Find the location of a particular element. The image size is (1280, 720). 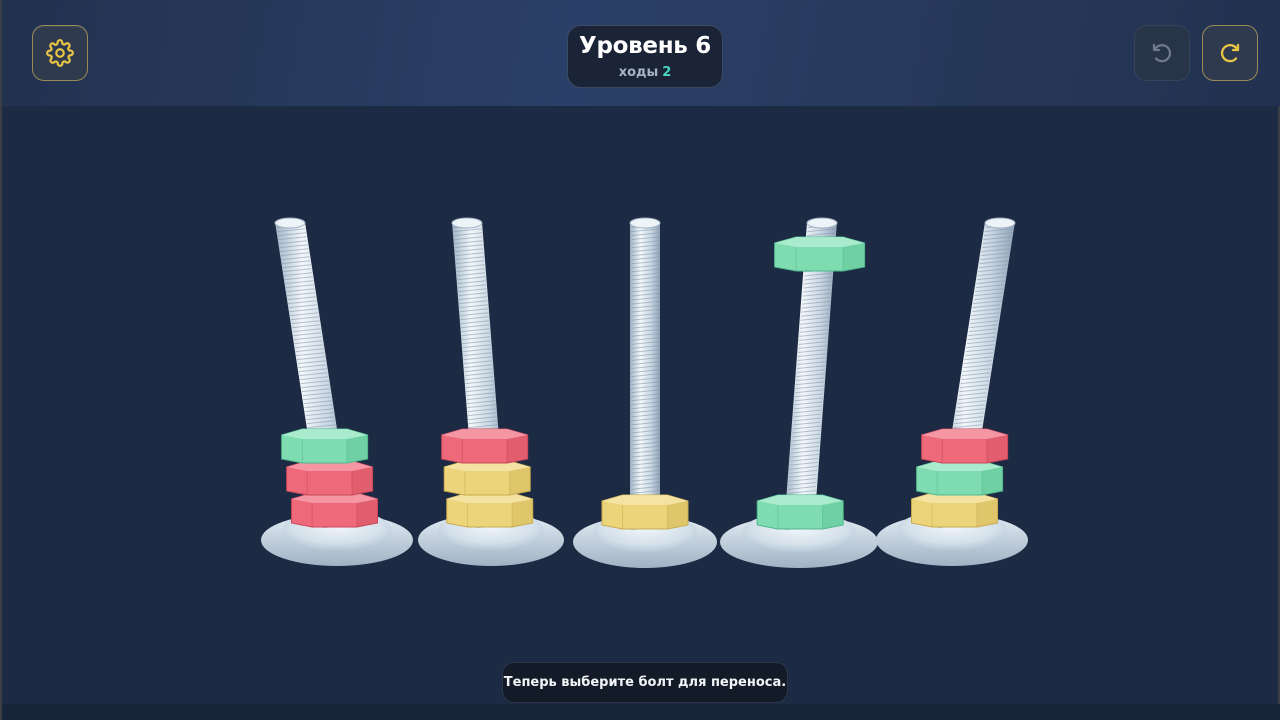

bolt-shaft is located at coordinates (645, 375).